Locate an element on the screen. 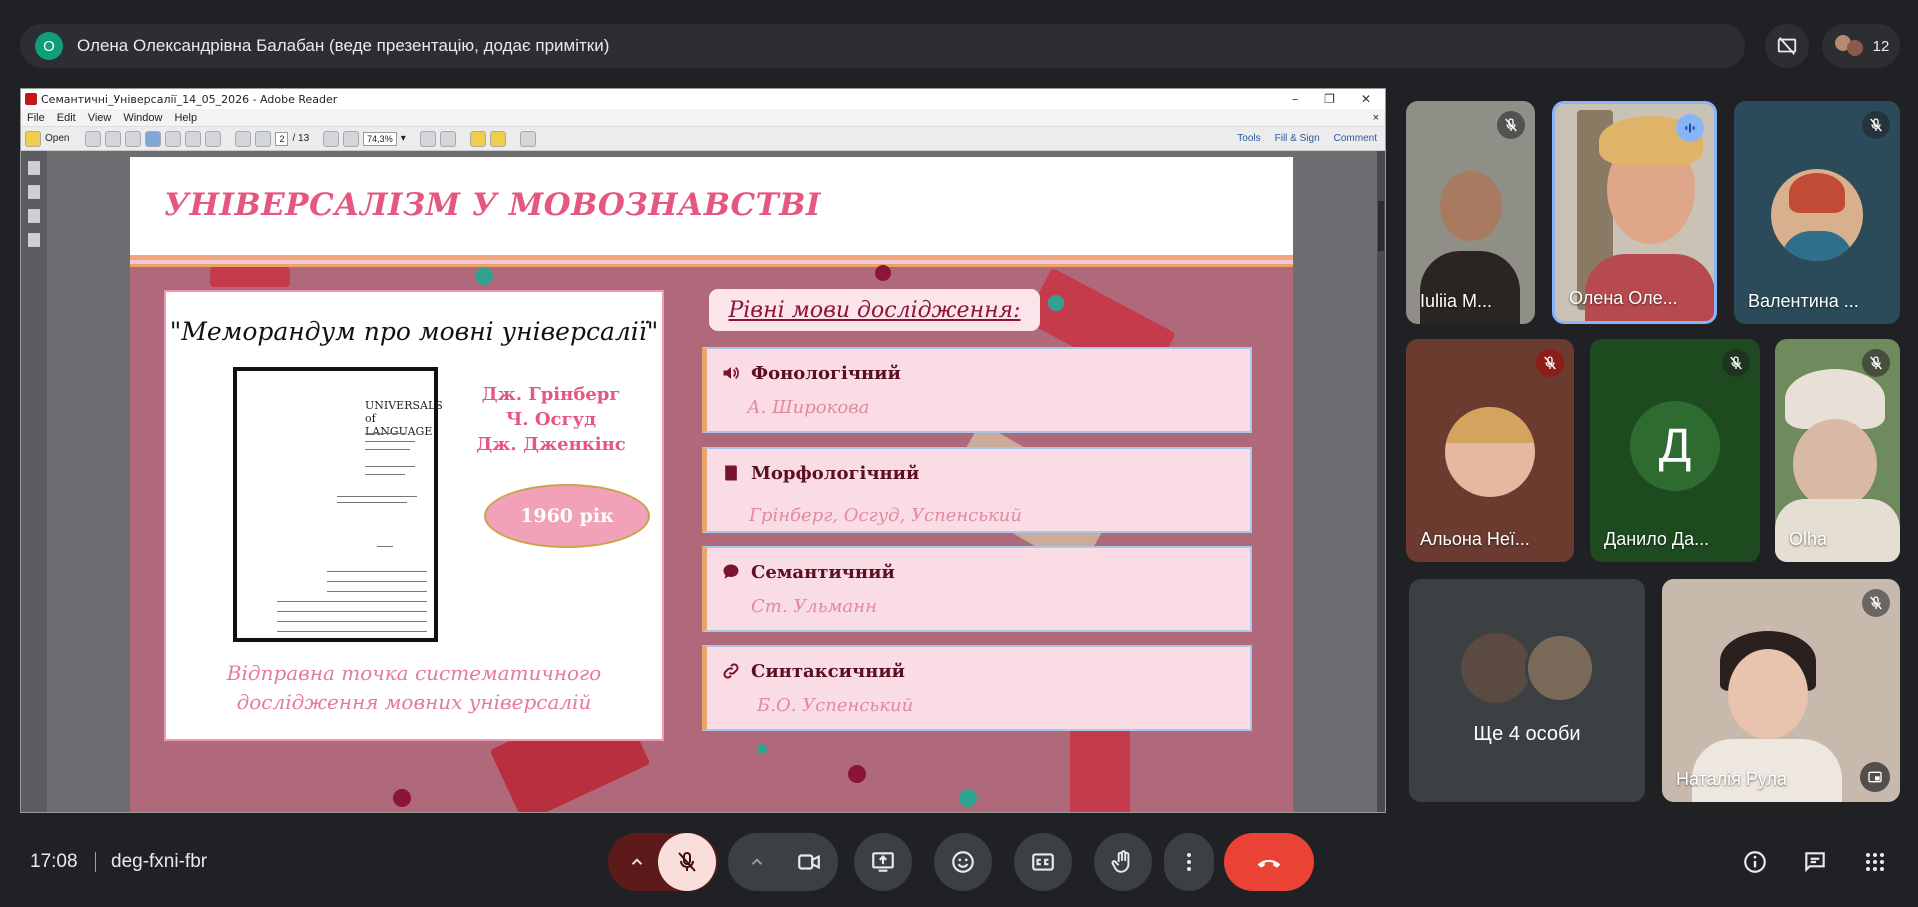 The width and height of the screenshot is (1918, 907). participant-tile: Наталія Рула is located at coordinates (1781, 690).